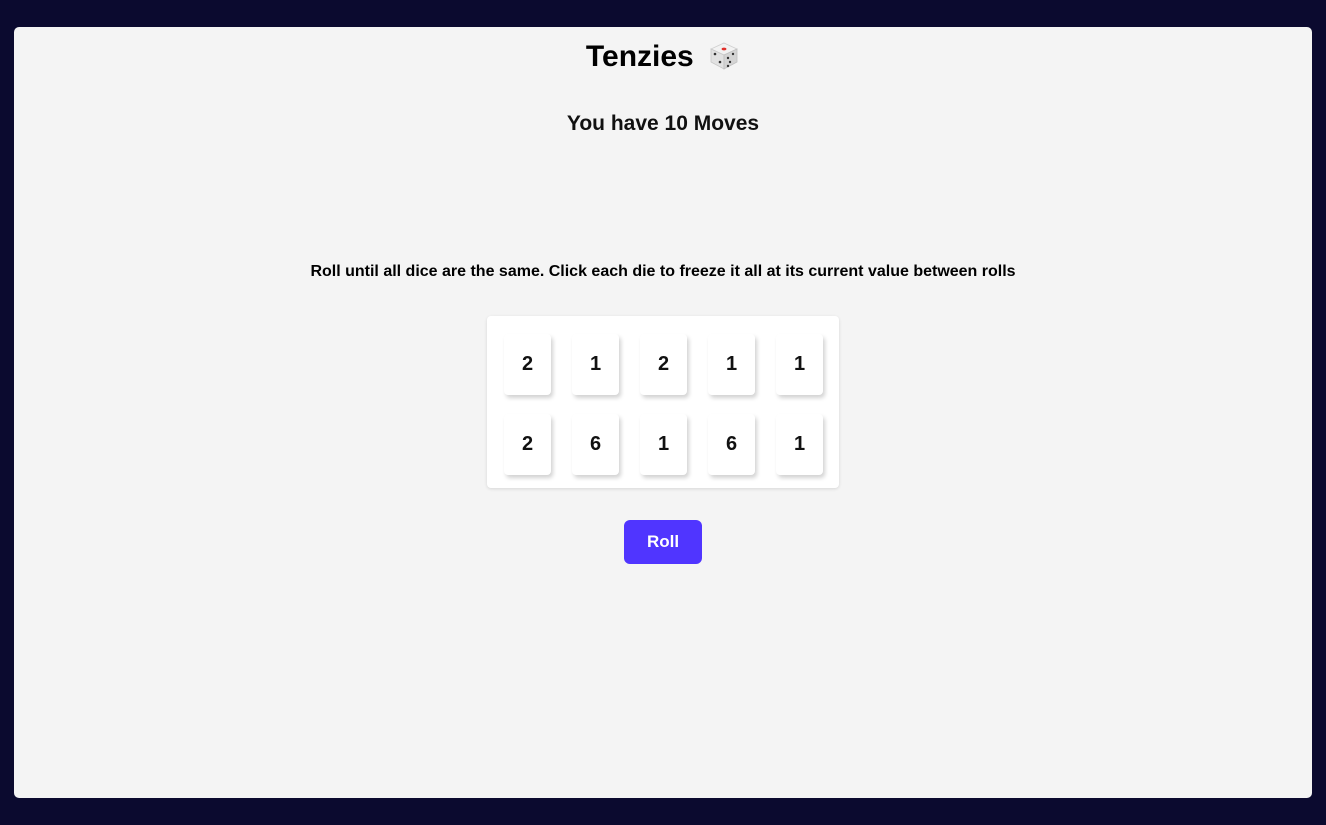 The width and height of the screenshot is (1326, 825). What do you see at coordinates (639, 56) in the screenshot?
I see `title-text: Tenzies` at bounding box center [639, 56].